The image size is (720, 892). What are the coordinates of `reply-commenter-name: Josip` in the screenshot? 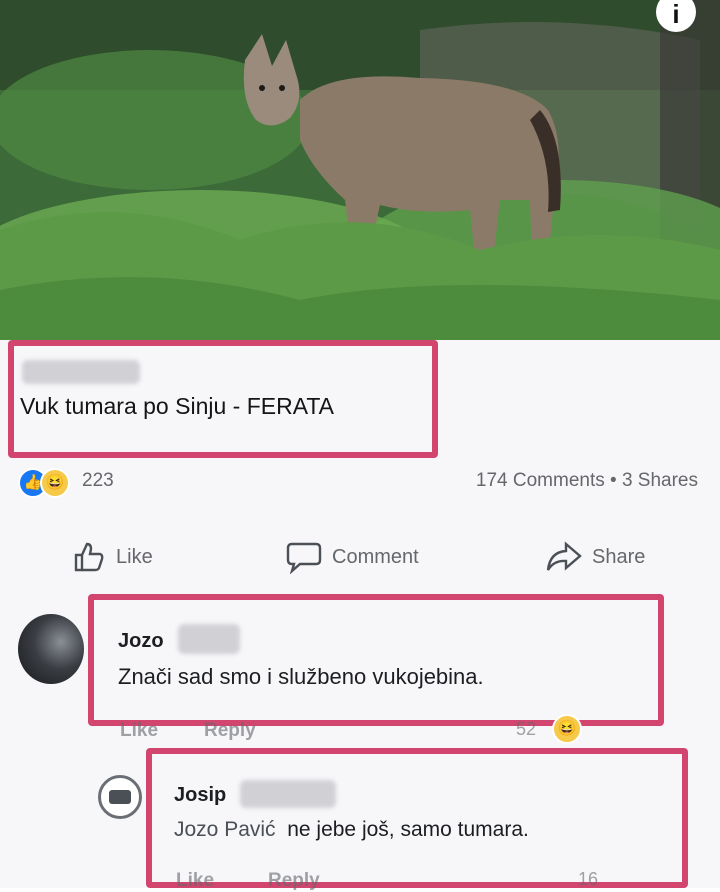 It's located at (200, 795).